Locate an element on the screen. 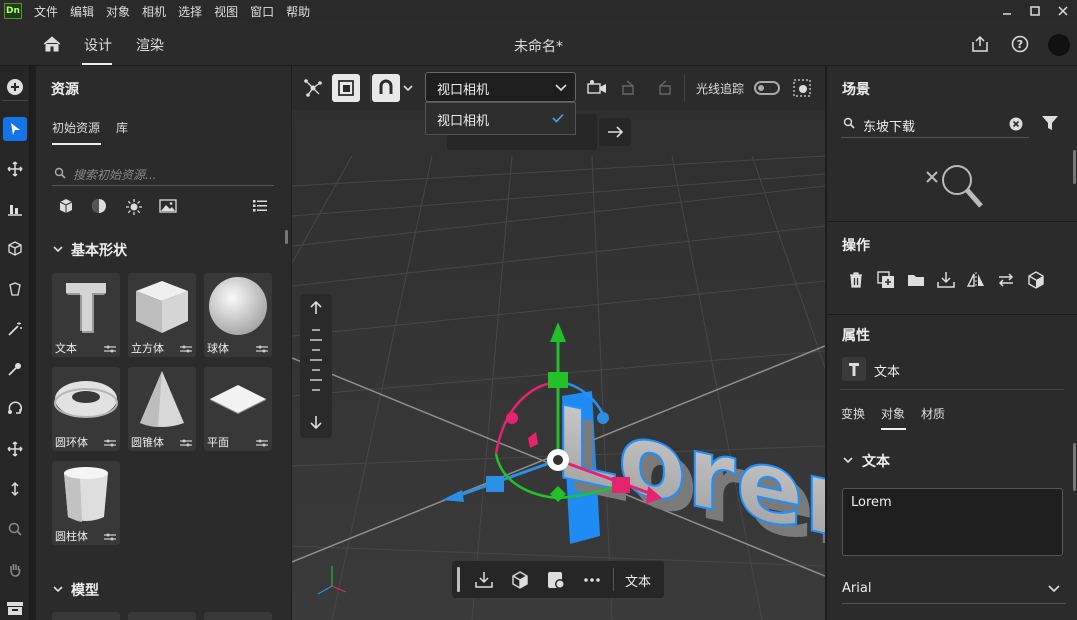 This screenshot has width=1077, height=620. asset-tile-sphere: 球体 is located at coordinates (238, 315).